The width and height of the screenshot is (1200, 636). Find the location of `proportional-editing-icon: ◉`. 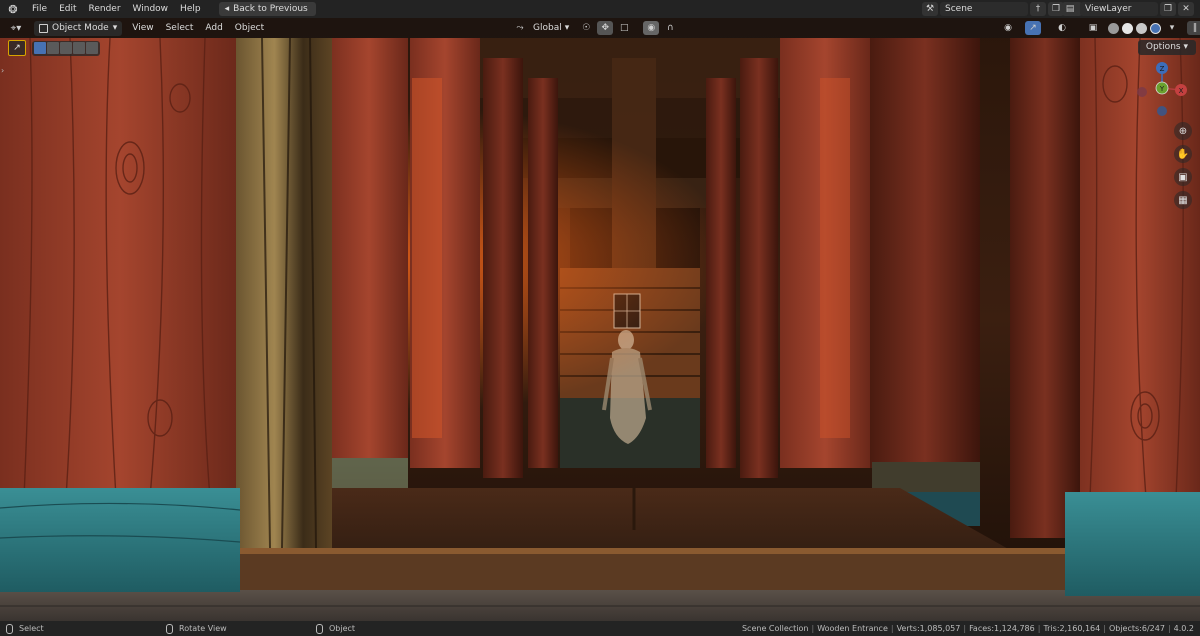

proportional-editing-icon: ◉ is located at coordinates (651, 28).